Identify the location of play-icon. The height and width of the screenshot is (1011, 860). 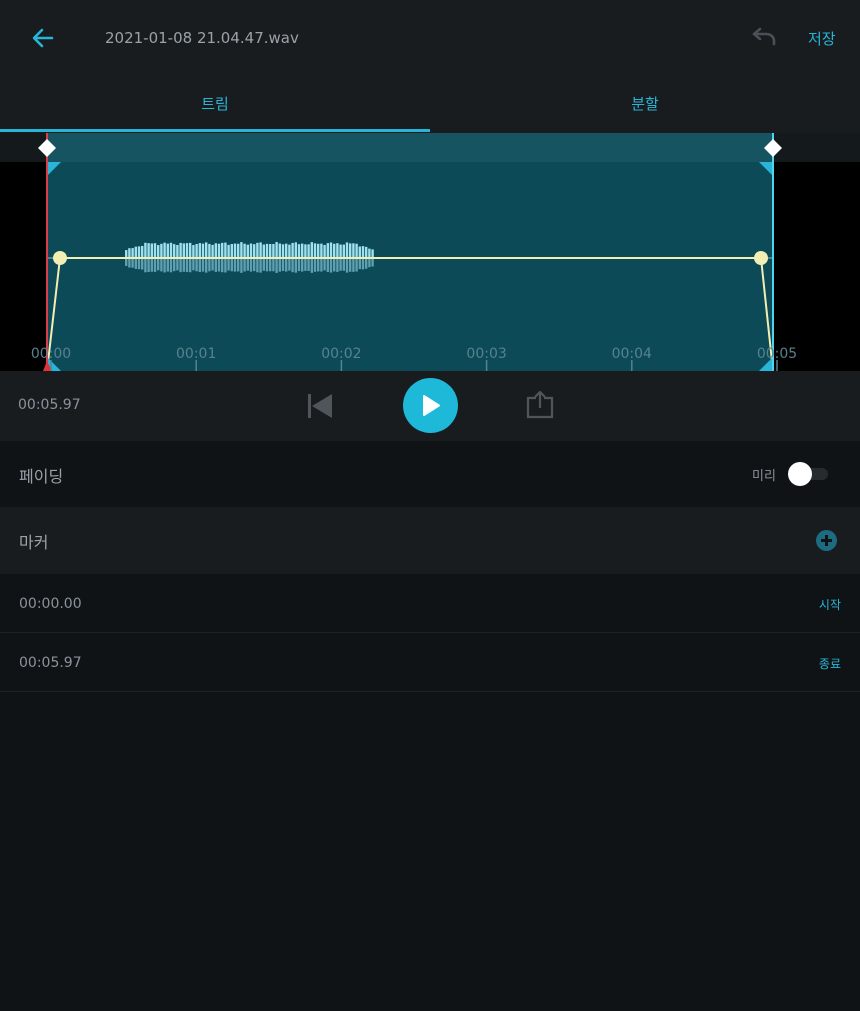
(431, 405).